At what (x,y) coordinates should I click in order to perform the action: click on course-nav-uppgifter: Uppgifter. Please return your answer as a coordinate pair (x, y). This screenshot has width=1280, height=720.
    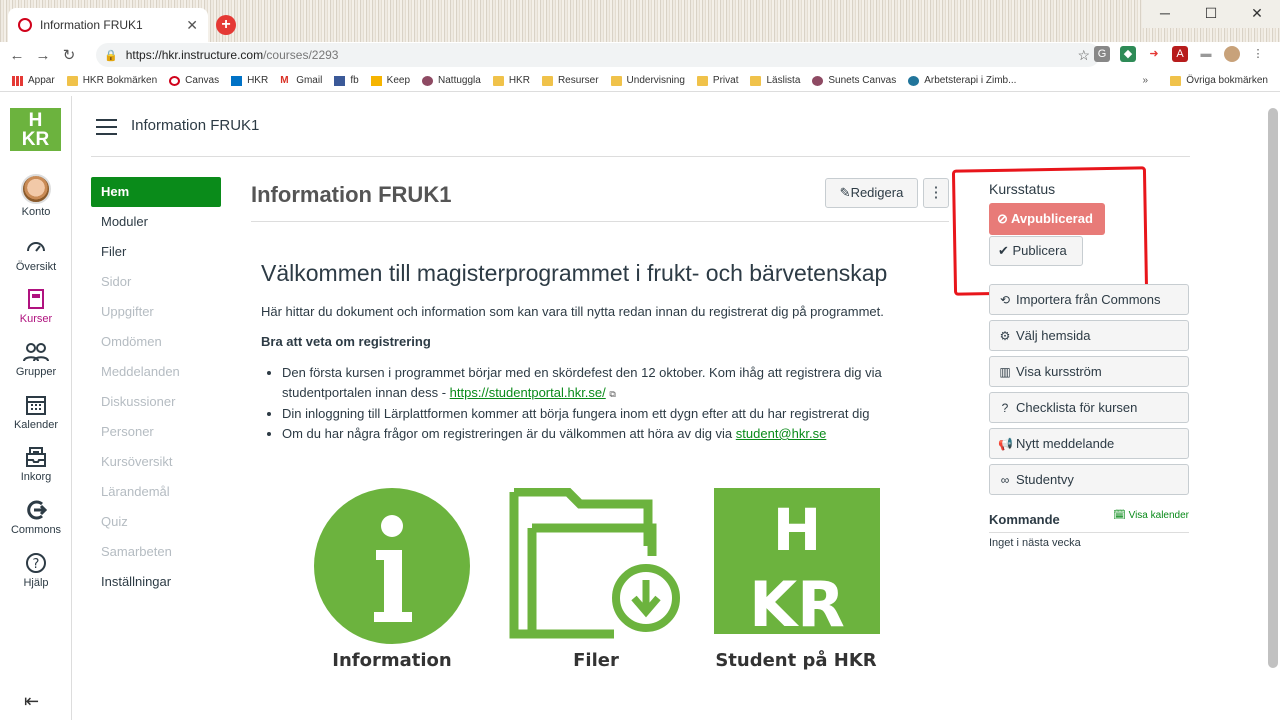
    Looking at the image, I should click on (156, 312).